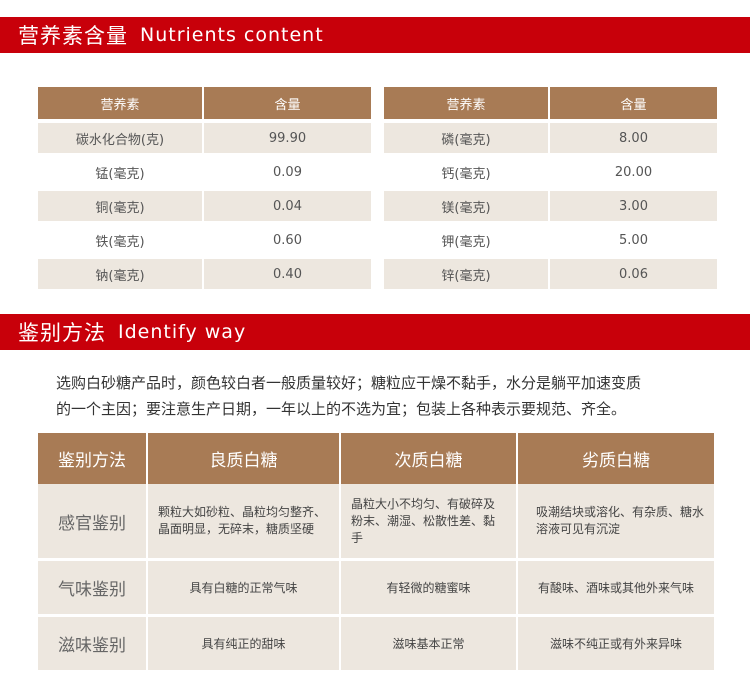  I want to click on identify-cell-good: 颗粒大如砂粒、晶粒均匀整齐、晶面明显，无碎末，糖质坚硬, so click(244, 522).